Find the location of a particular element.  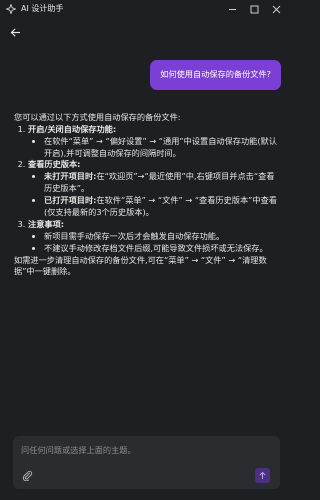

app-logo-icon is located at coordinates (11, 9).